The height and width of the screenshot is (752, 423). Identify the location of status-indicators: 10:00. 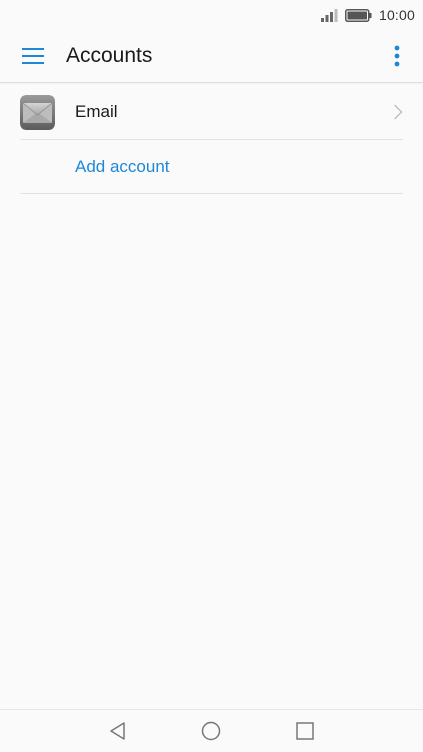
(367, 15).